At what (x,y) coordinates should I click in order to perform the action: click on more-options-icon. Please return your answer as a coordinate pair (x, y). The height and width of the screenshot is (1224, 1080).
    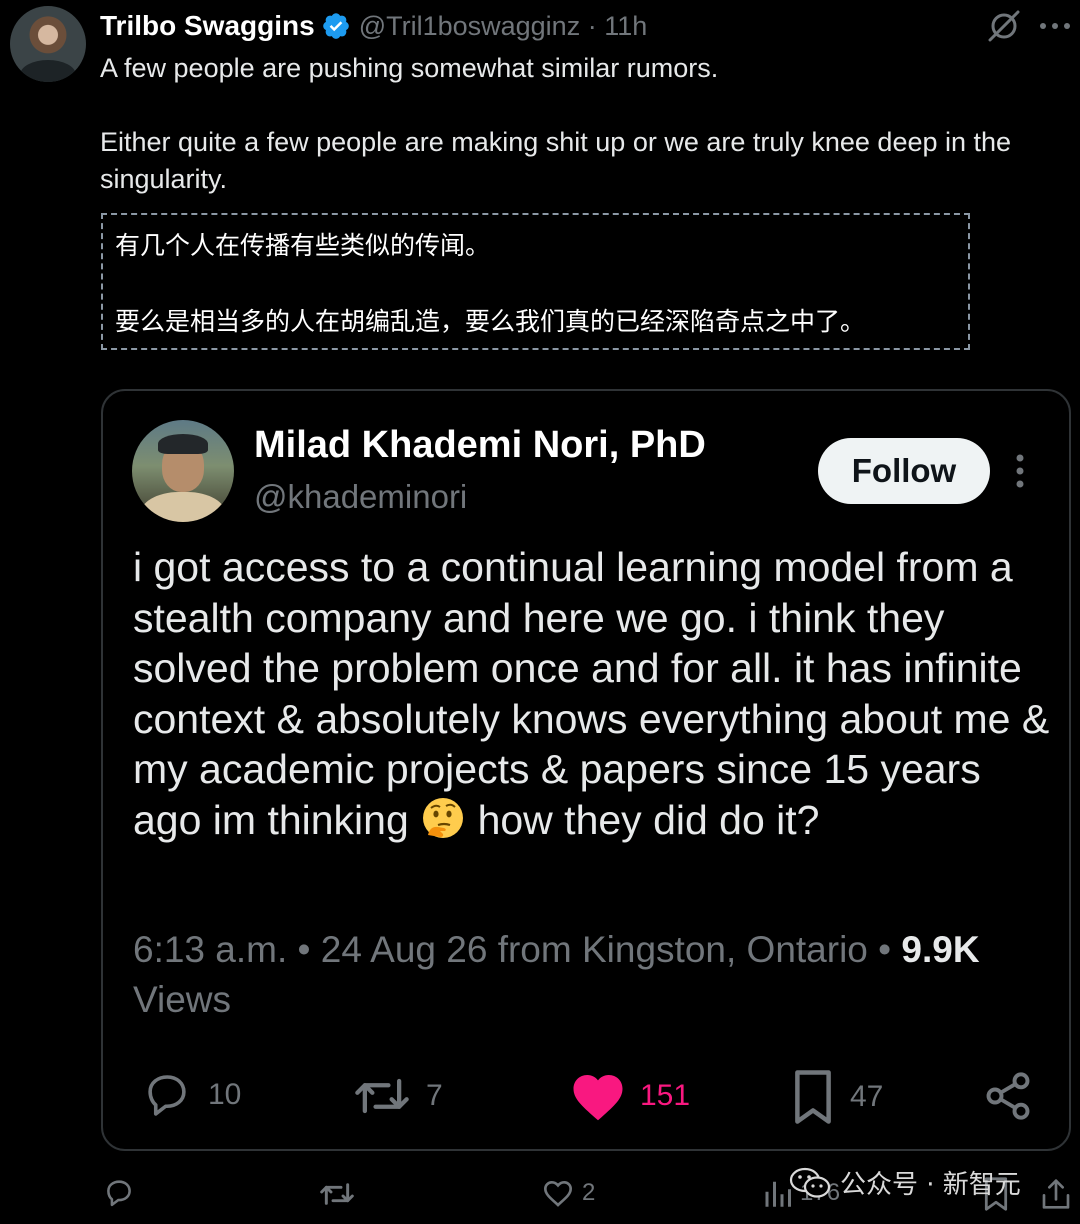
    Looking at the image, I should click on (1055, 26).